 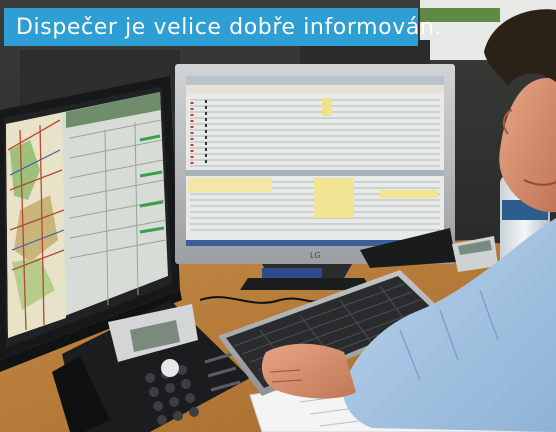 I want to click on caption-banner: Dispečer je velice dobře informován., so click(x=222, y=27).